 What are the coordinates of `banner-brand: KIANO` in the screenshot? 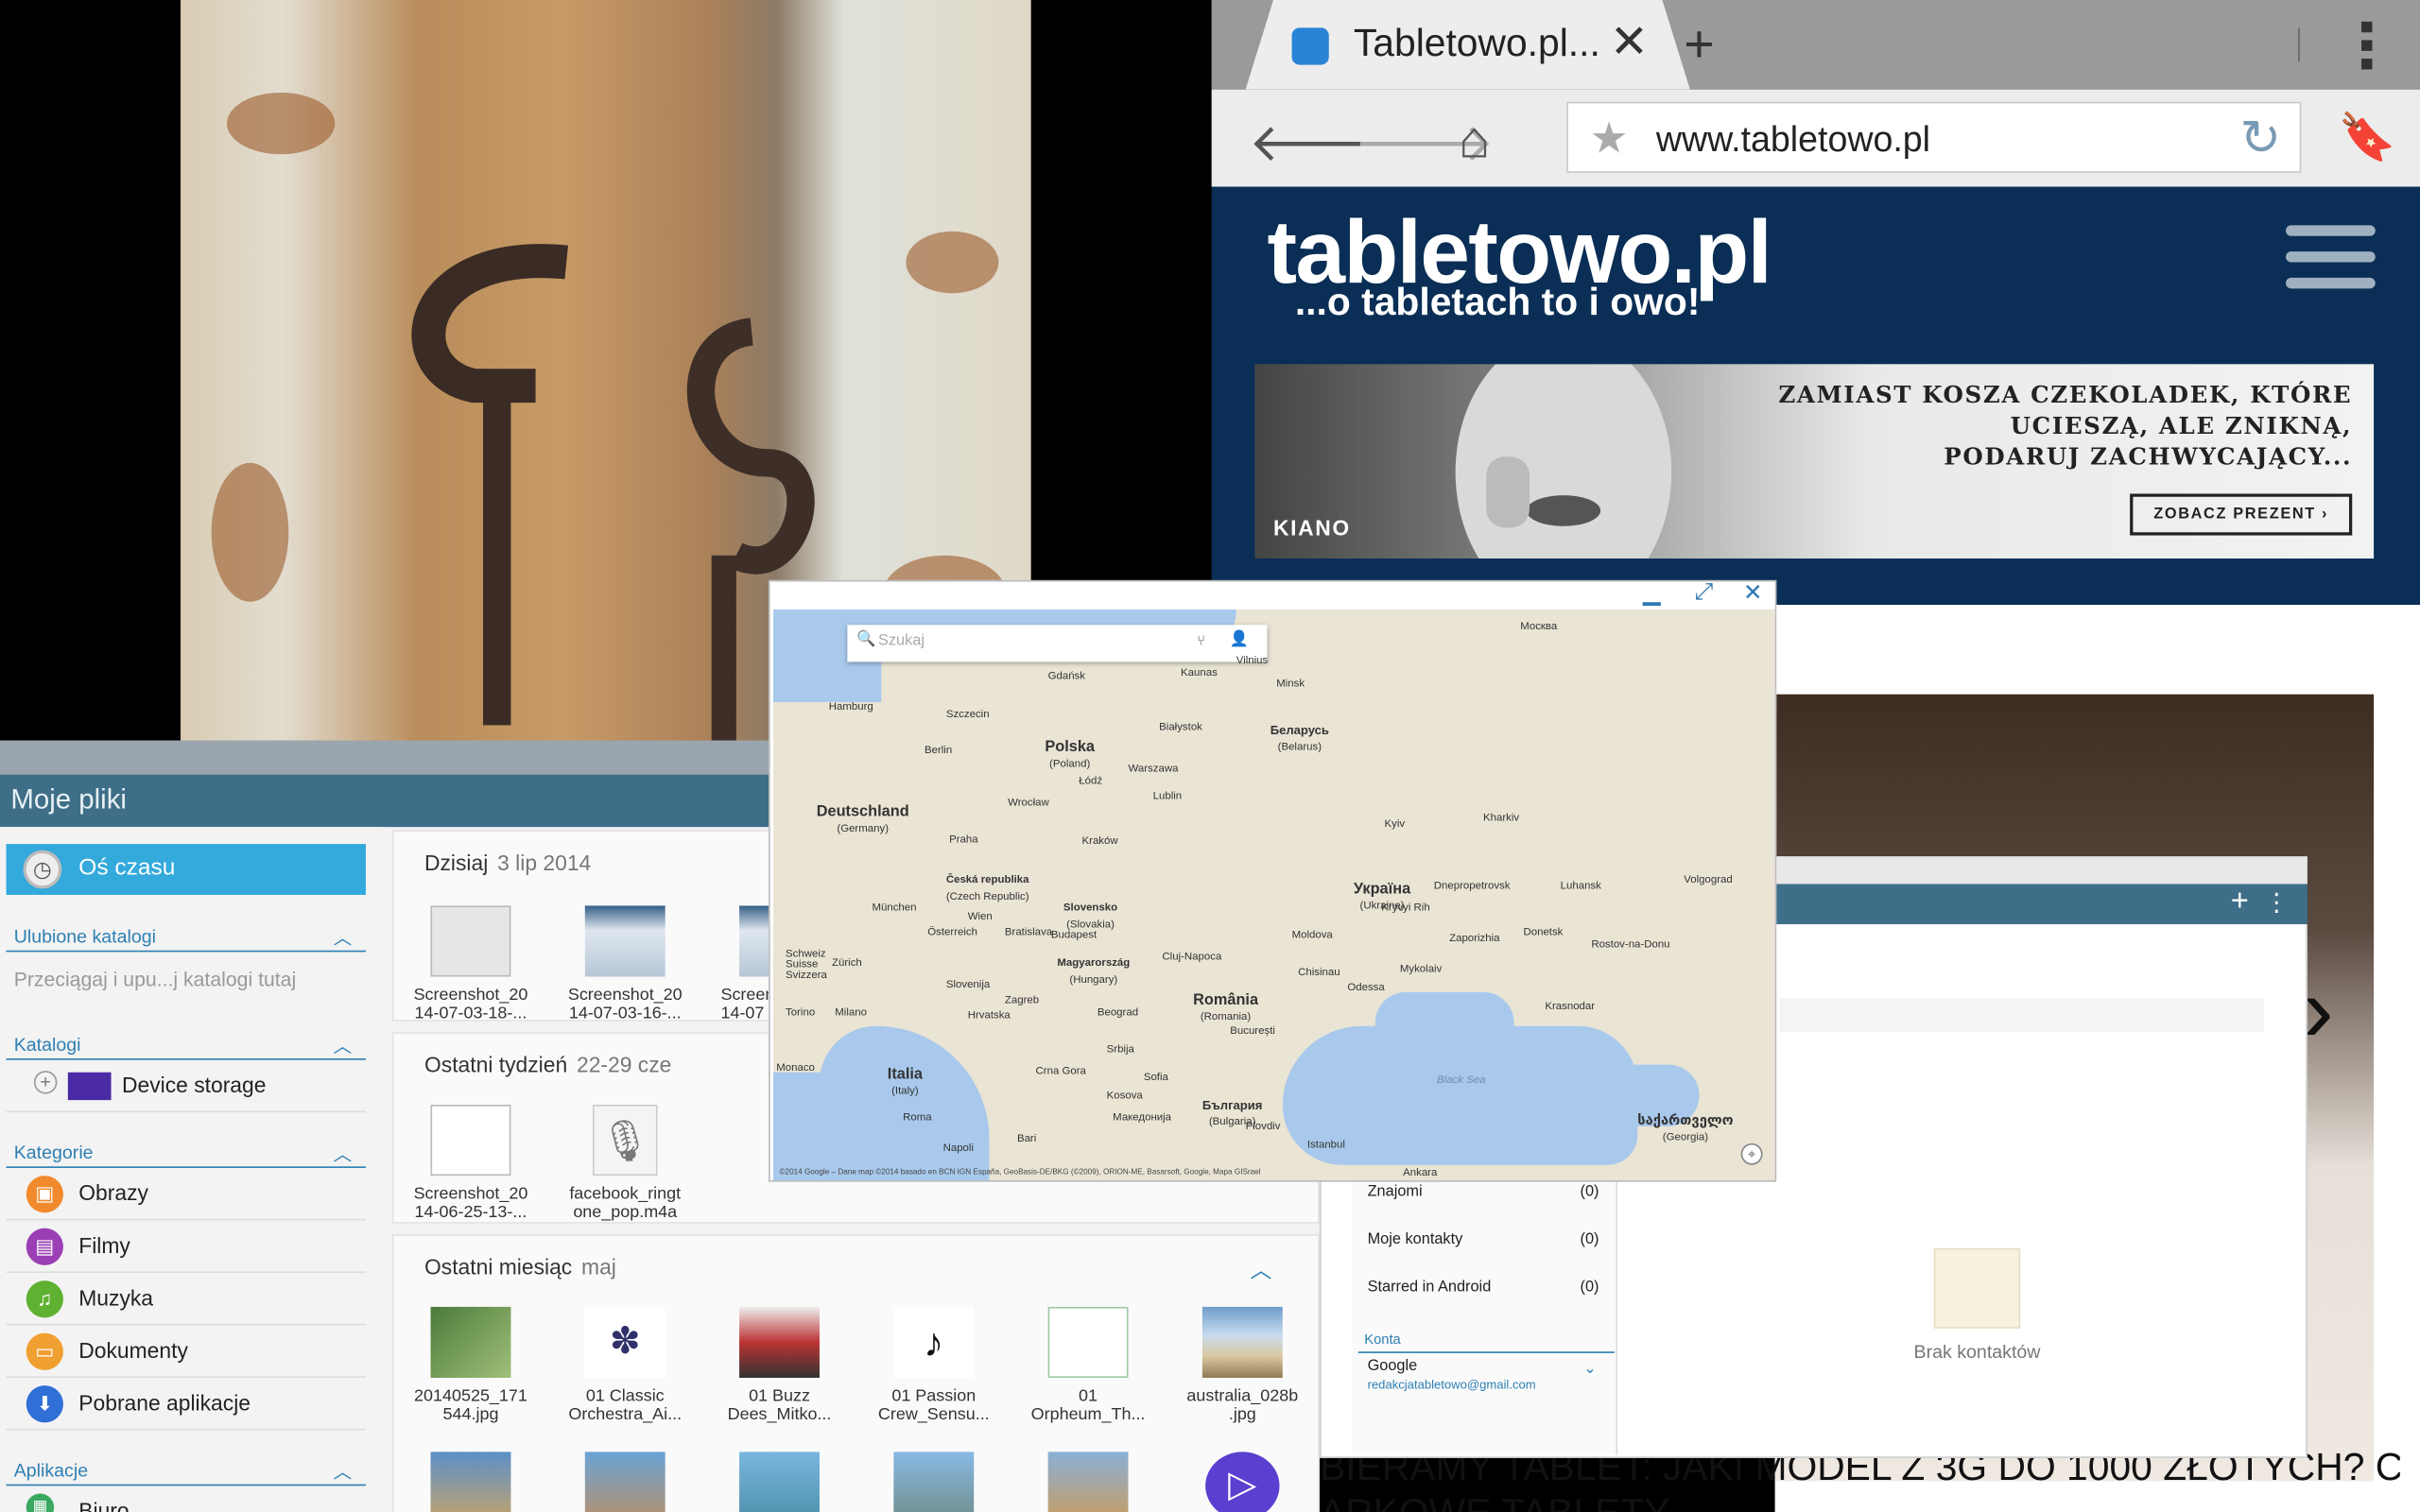 It's located at (1311, 528).